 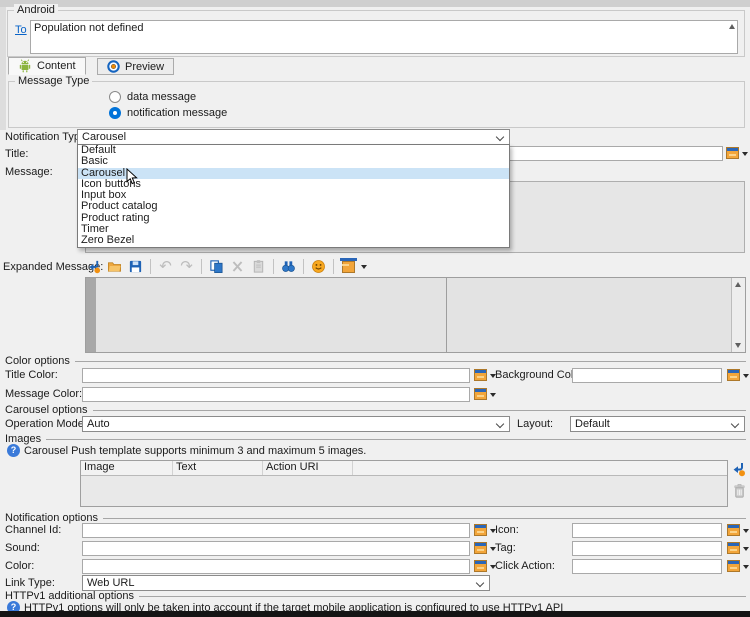 What do you see at coordinates (226, 266) in the screenshot?
I see `expanded-message-toolbar: ↶ ↷` at bounding box center [226, 266].